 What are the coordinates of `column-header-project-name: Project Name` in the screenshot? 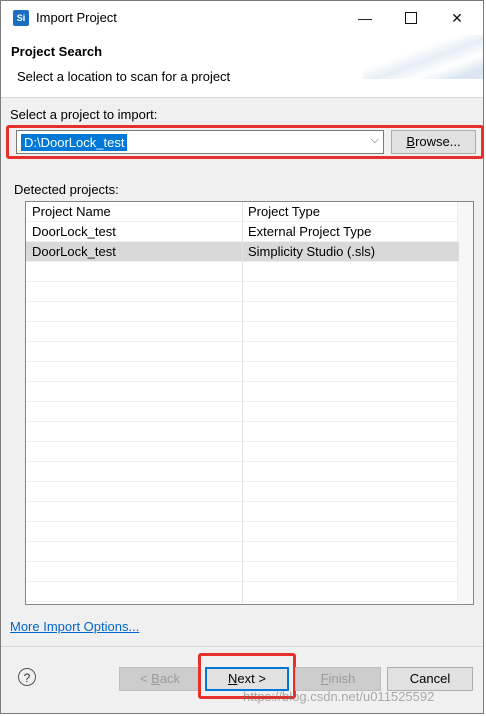 It's located at (71, 211).